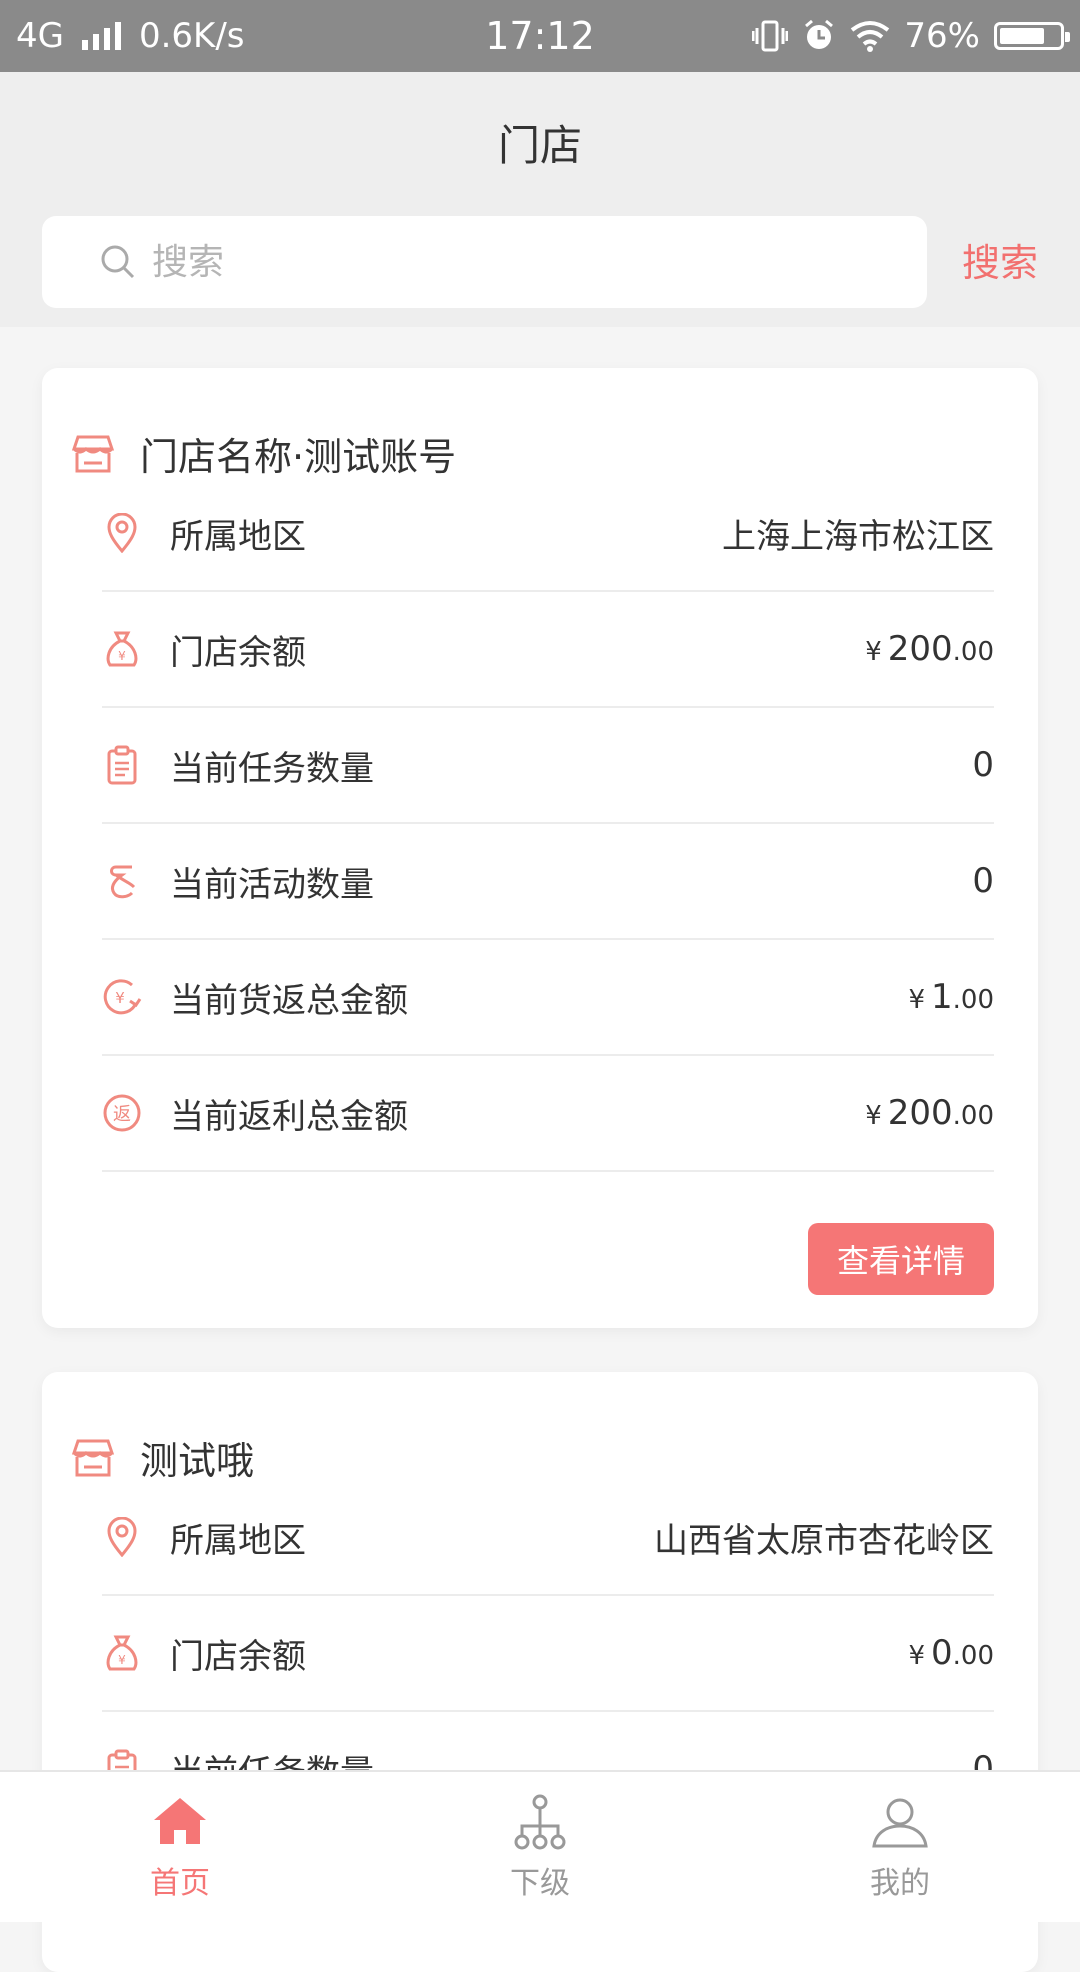  What do you see at coordinates (900, 1823) in the screenshot?
I see `user-icon` at bounding box center [900, 1823].